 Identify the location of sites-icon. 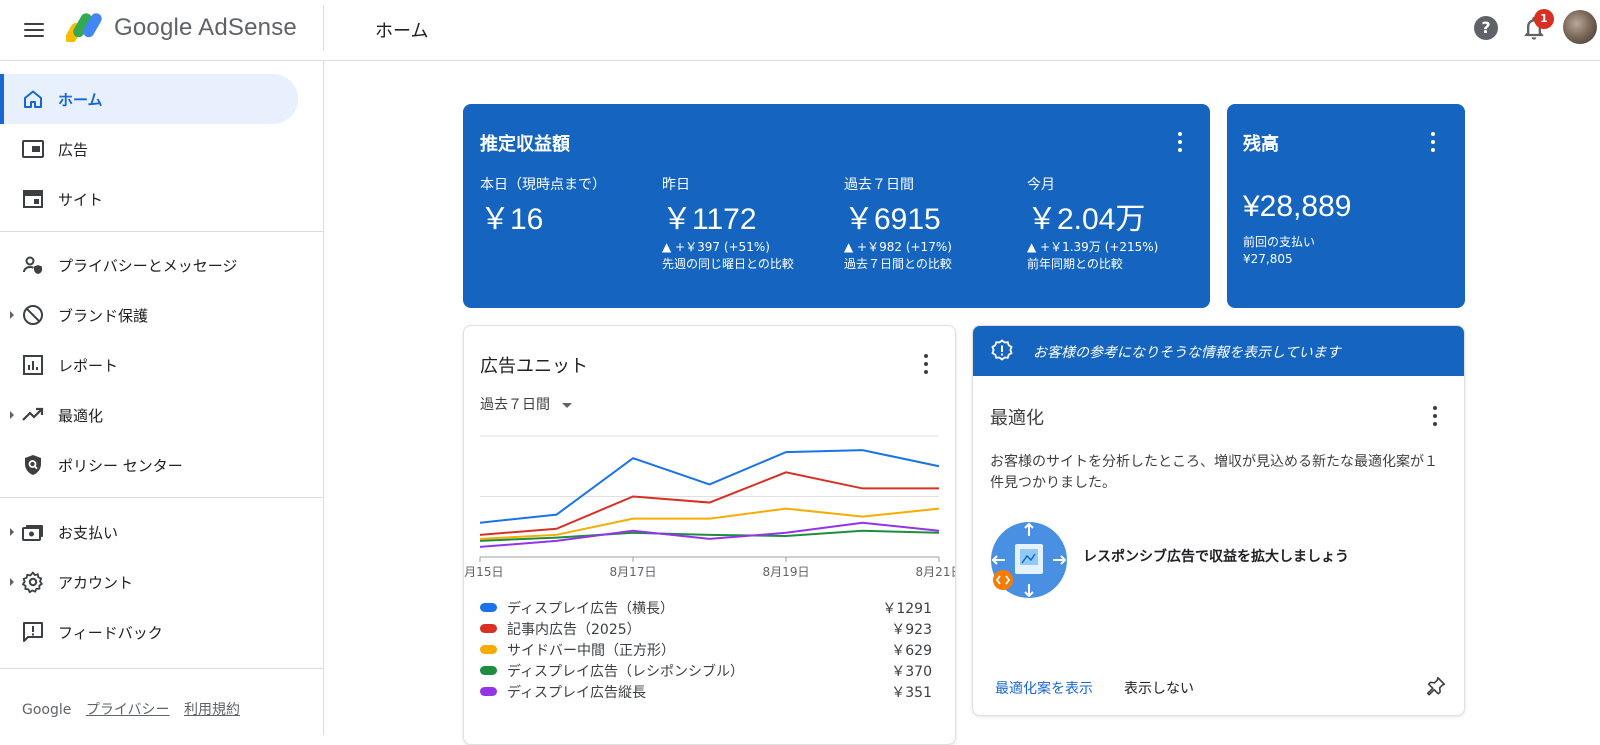
(33, 199).